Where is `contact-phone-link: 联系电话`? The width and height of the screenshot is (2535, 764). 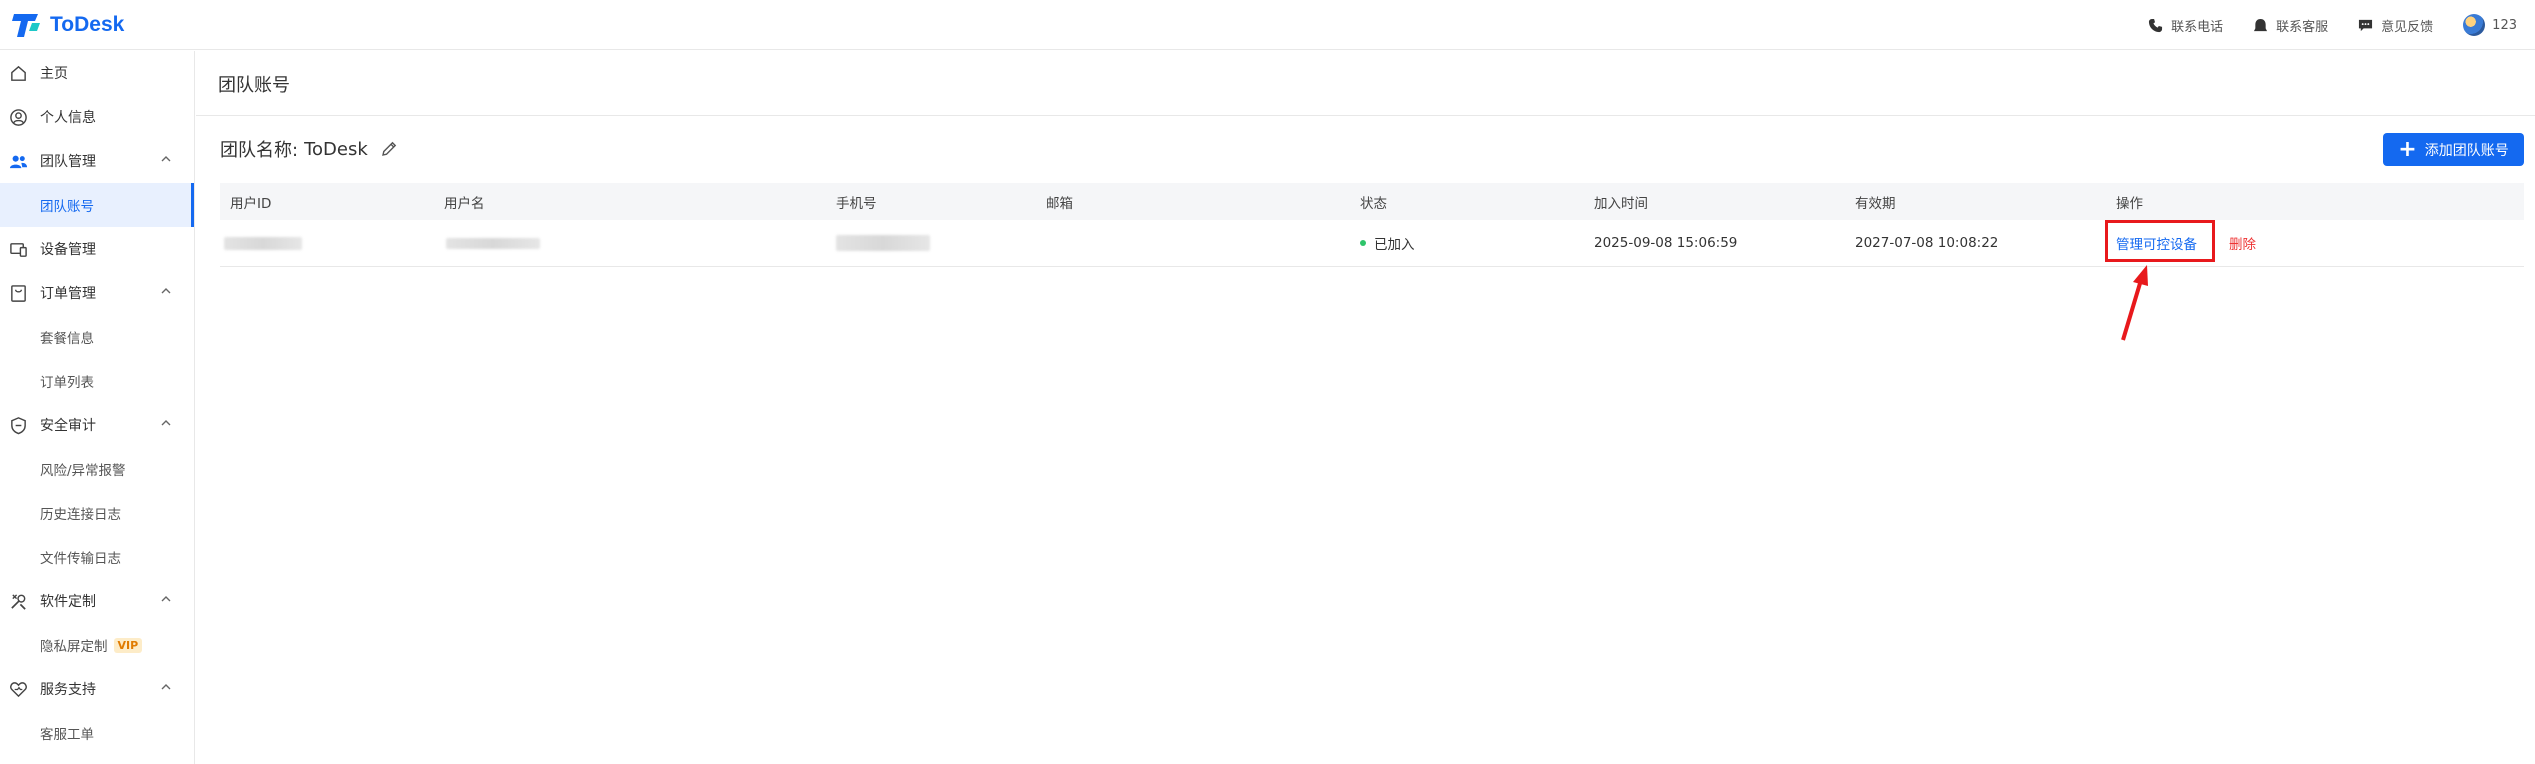
contact-phone-link: 联系电话 is located at coordinates (2185, 25).